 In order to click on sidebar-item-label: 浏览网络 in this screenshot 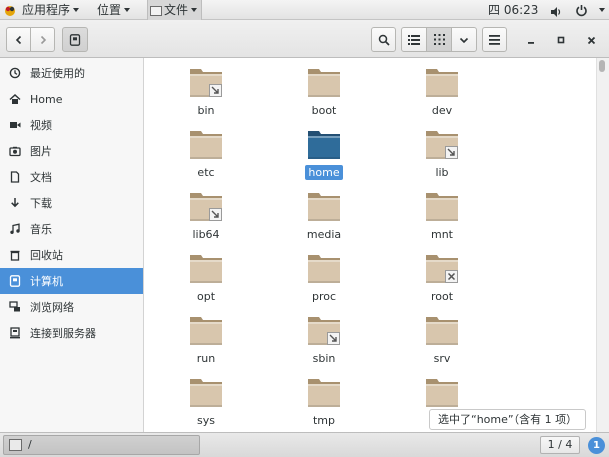, I will do `click(52, 307)`.